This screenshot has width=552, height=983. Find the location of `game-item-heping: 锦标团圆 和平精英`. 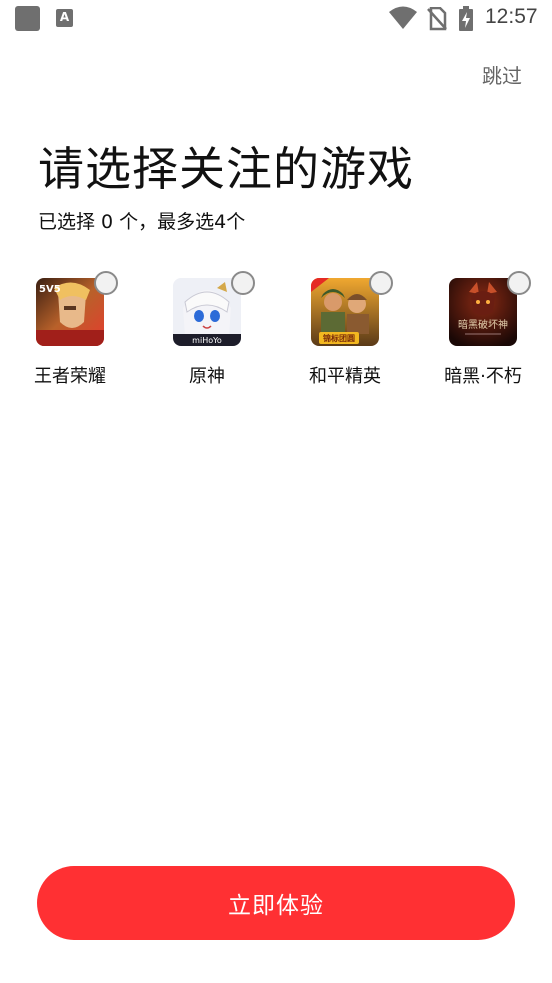

game-item-heping: 锦标团圆 和平精英 is located at coordinates (345, 330).